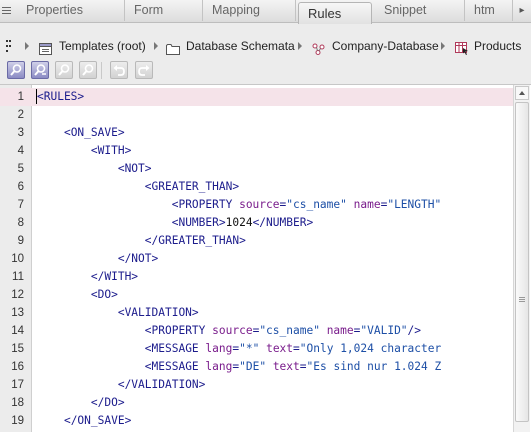 The width and height of the screenshot is (531, 432). I want to click on line-number: 1, so click(20, 97).